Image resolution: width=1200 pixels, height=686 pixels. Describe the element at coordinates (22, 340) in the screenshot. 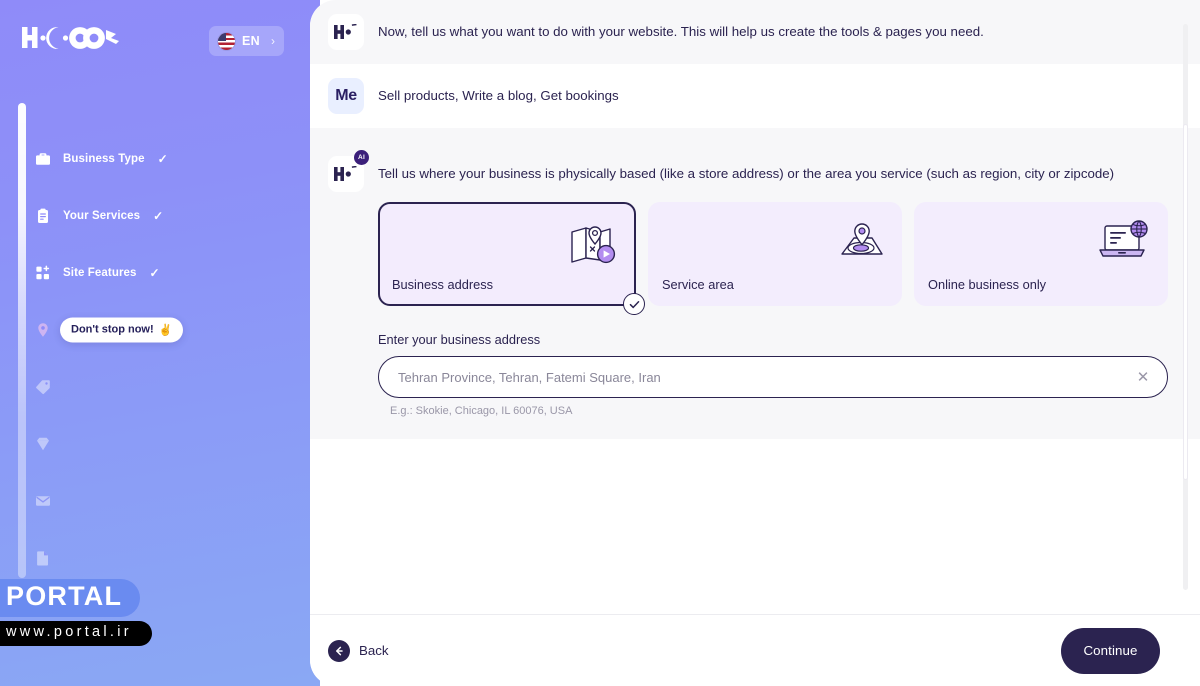

I see `progress-rail` at that location.